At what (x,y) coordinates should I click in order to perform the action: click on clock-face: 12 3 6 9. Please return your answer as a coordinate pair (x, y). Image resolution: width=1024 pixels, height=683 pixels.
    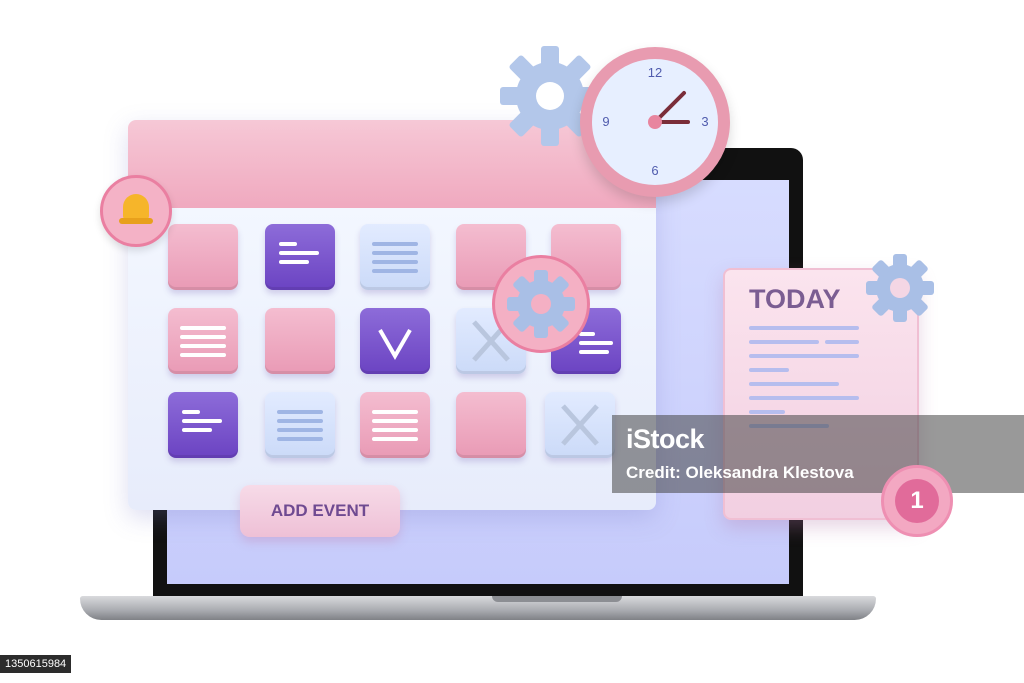
    Looking at the image, I should click on (655, 122).